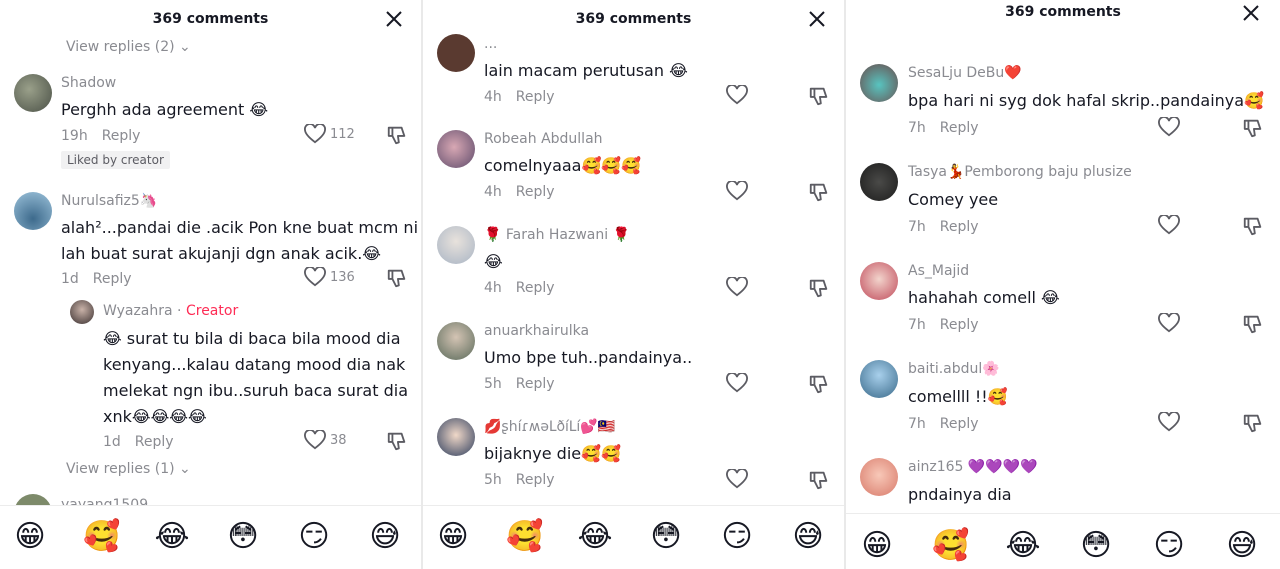 This screenshot has height=569, width=1280. I want to click on comment-username: As_Majid, so click(938, 271).